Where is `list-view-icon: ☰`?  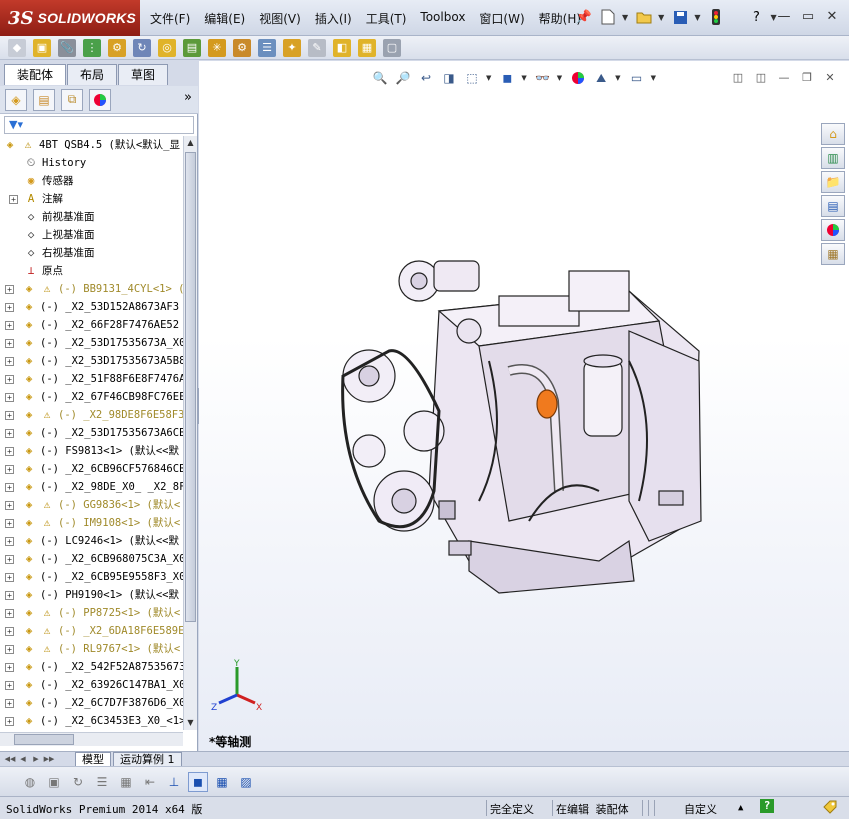
list-view-icon: ☰ is located at coordinates (102, 782).